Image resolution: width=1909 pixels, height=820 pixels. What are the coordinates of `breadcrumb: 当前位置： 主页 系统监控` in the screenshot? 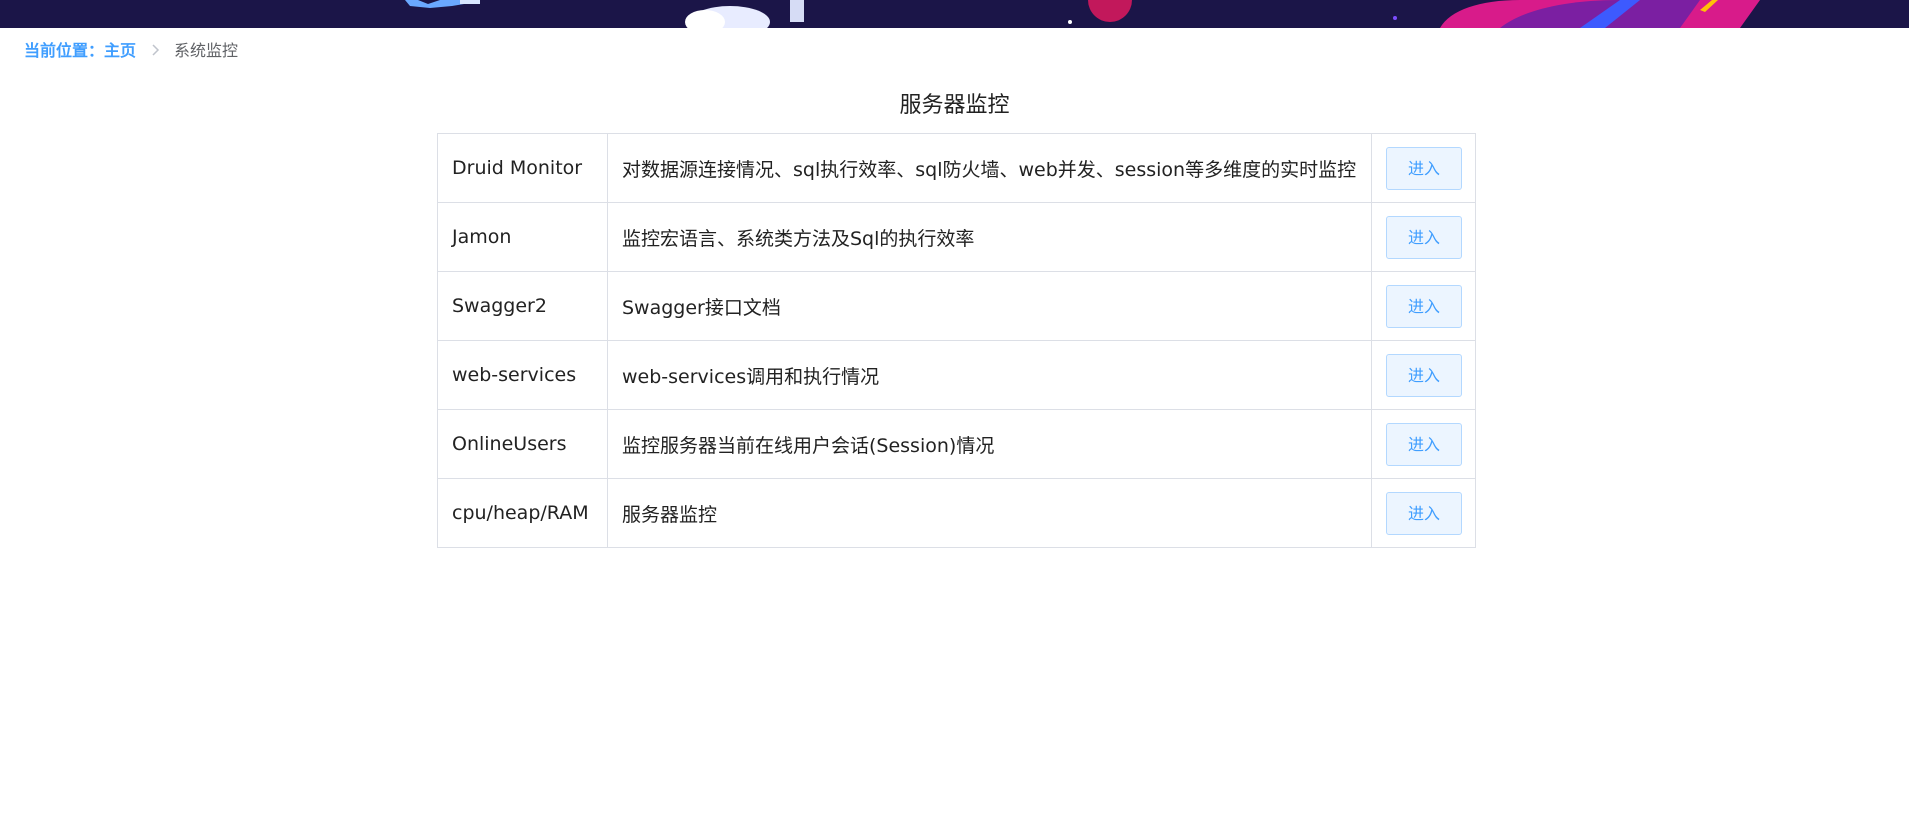 It's located at (131, 49).